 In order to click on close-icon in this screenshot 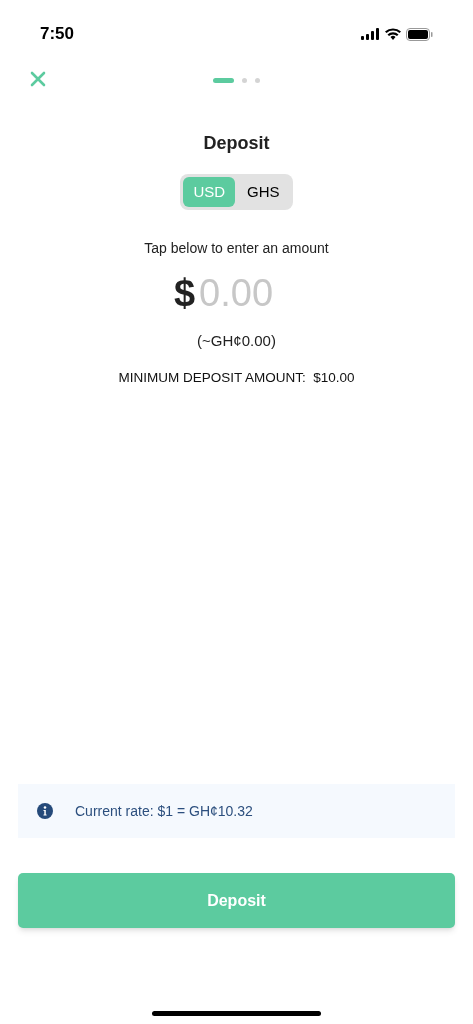, I will do `click(38, 79)`.